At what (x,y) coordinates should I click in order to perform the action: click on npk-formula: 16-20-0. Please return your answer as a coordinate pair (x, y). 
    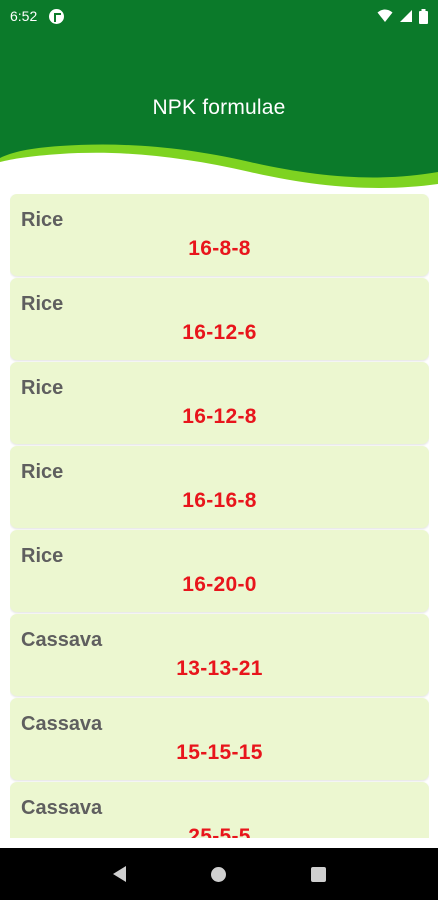
    Looking at the image, I should click on (219, 584).